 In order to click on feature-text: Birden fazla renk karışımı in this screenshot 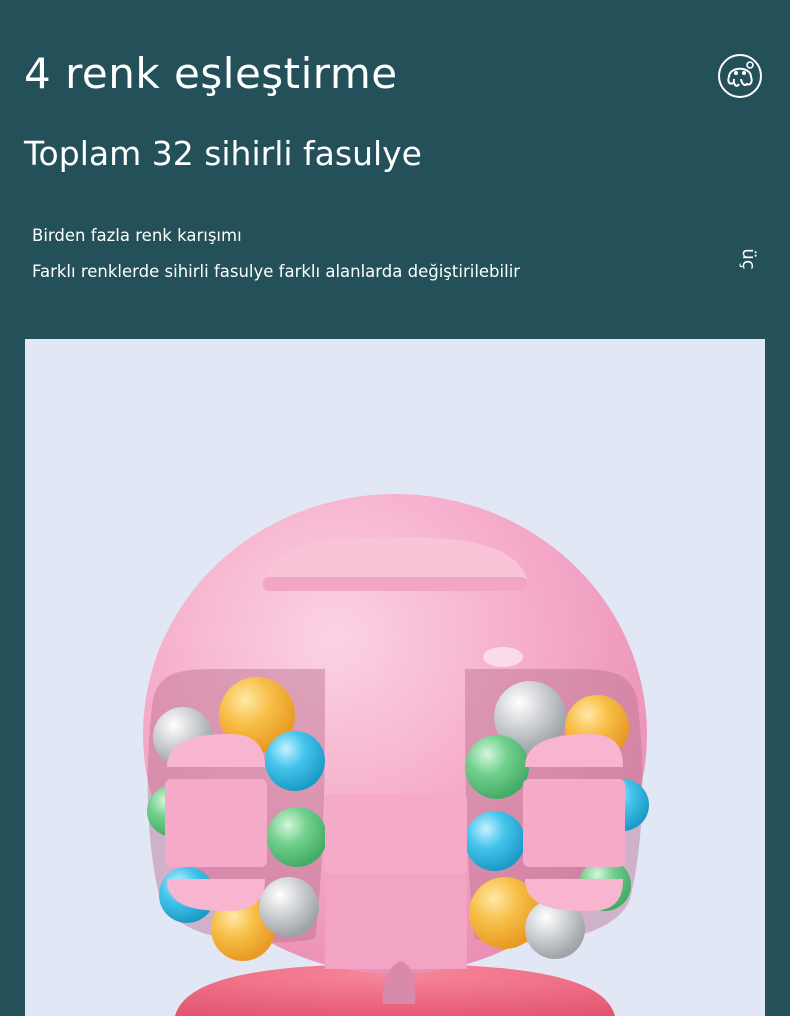, I will do `click(137, 235)`.